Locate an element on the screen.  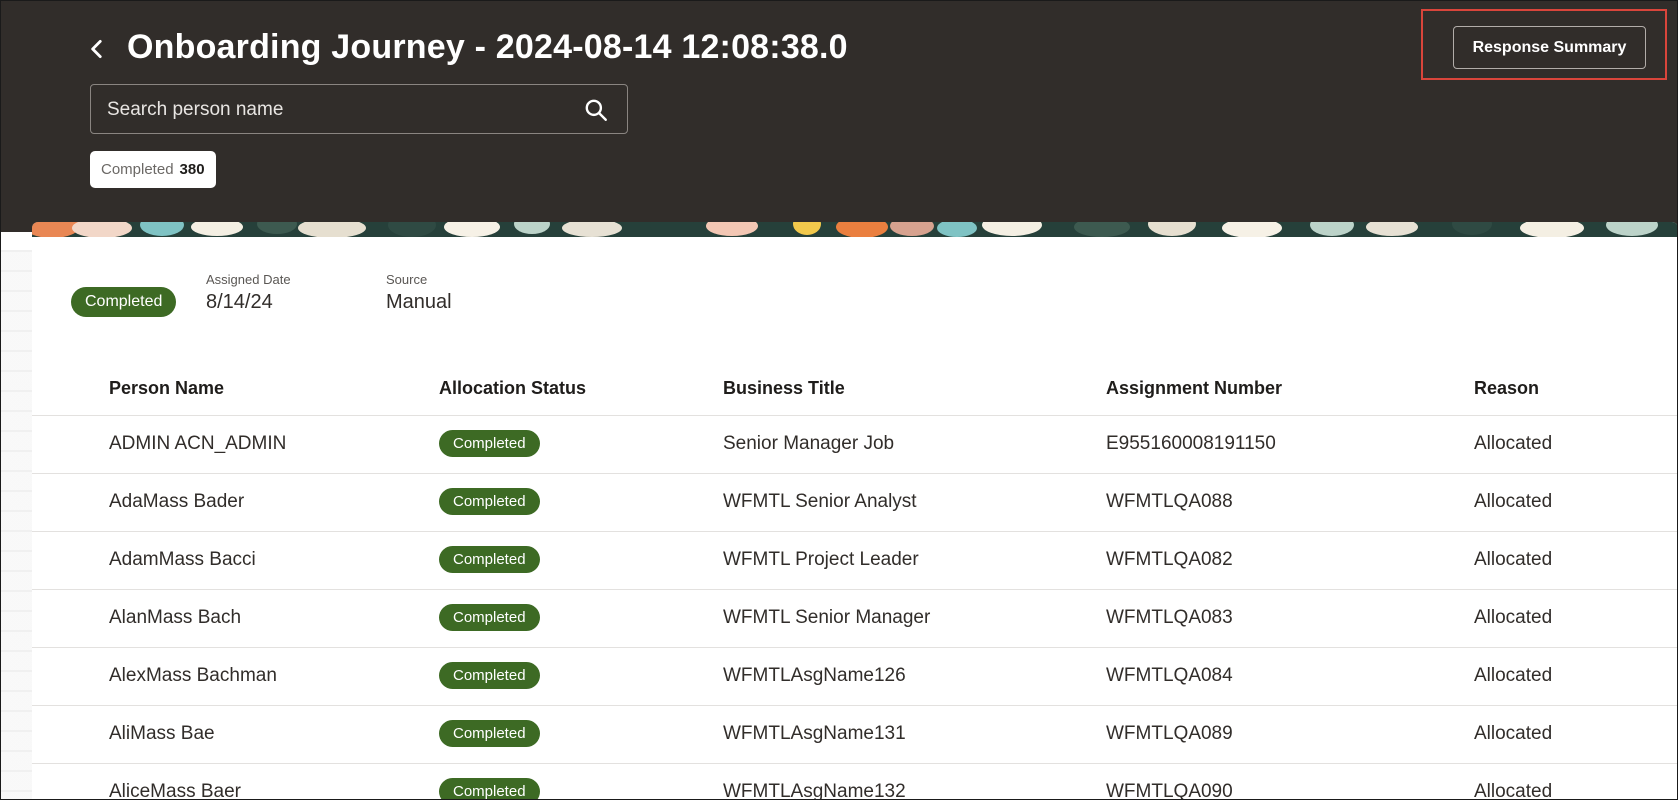
background-texture is located at coordinates (16, 525).